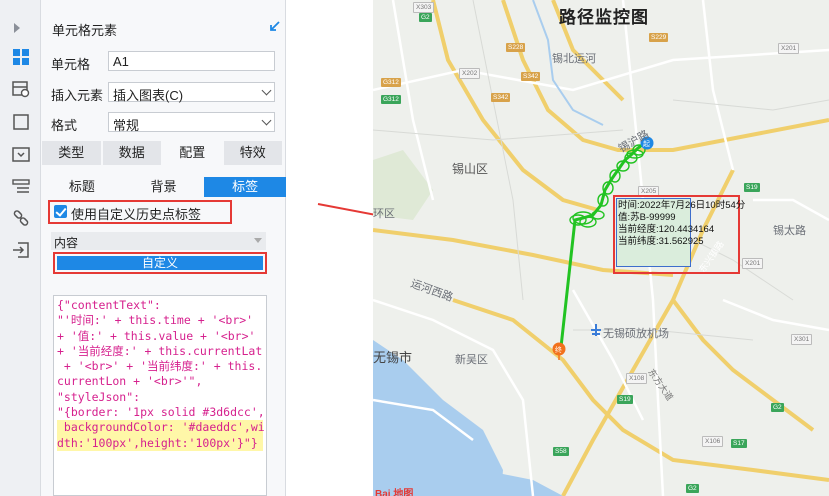 The image size is (829, 496). I want to click on code-line: backgroundColor: '#daeddc',wi, so click(161, 428).